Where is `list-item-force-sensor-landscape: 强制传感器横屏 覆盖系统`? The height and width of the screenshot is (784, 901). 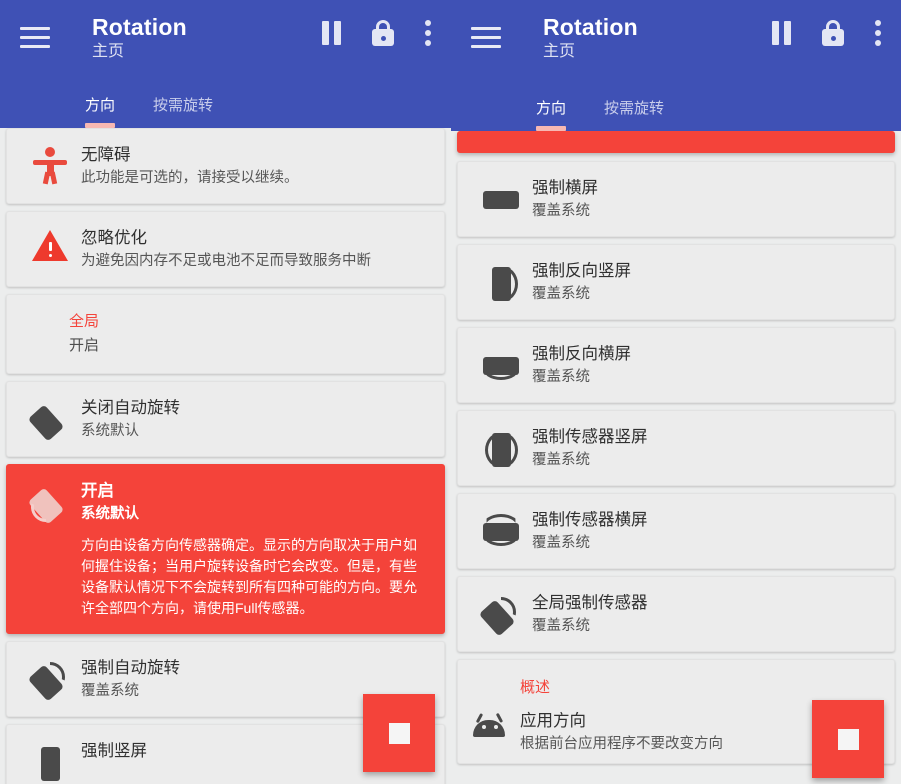 list-item-force-sensor-landscape: 强制传感器横屏 覆盖系统 is located at coordinates (676, 531).